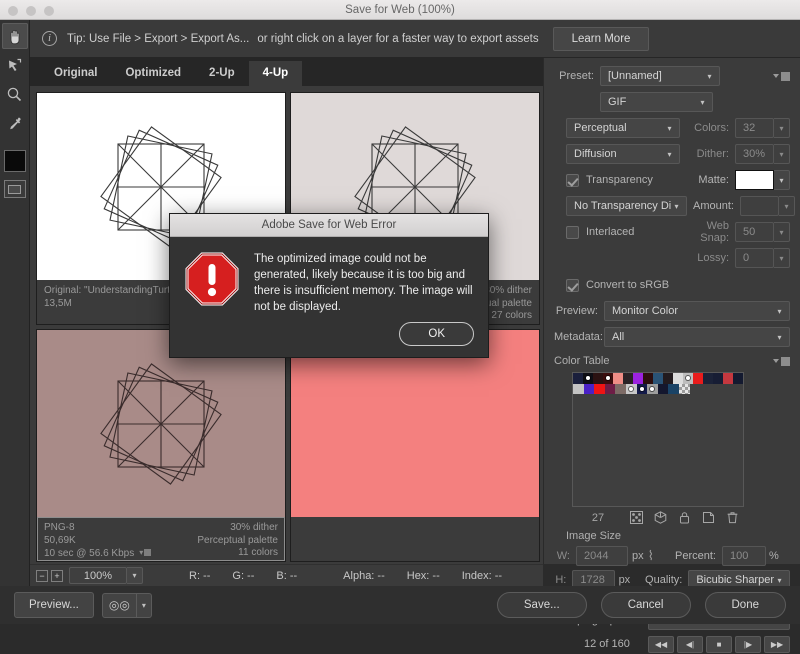  I want to click on hand-tool, so click(14, 36).